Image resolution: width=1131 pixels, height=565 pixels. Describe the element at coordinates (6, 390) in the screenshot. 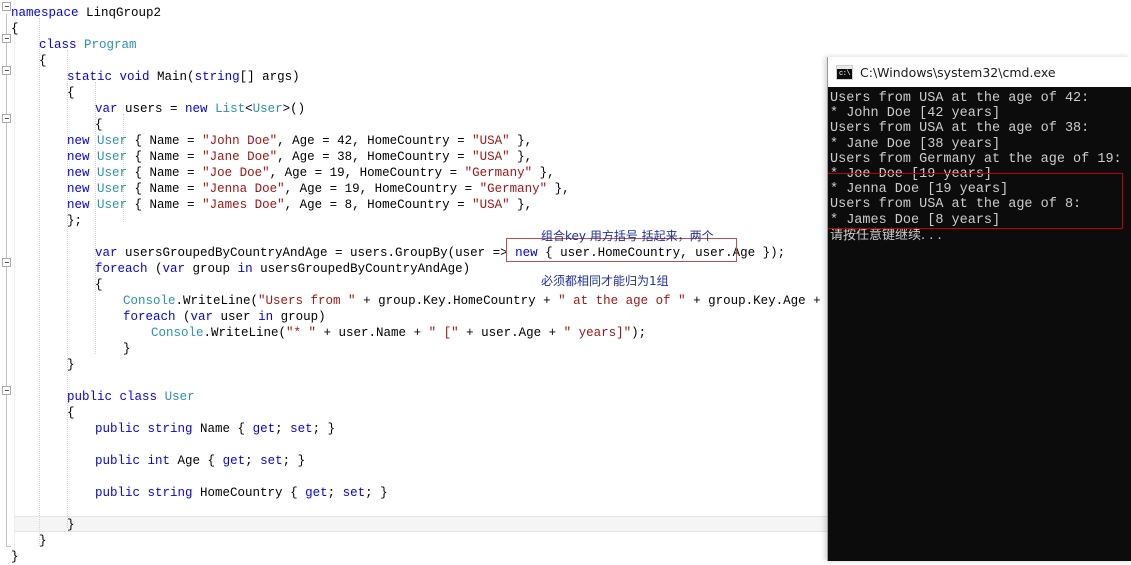

I see `fold-toggle-class-user` at that location.